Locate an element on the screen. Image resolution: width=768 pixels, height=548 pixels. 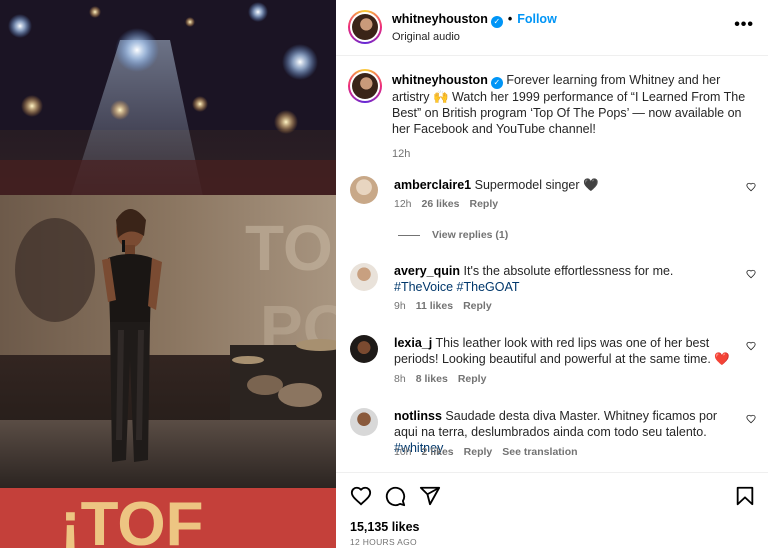
comment-text: It's the absolute effortlessness for me. is located at coordinates (568, 271).